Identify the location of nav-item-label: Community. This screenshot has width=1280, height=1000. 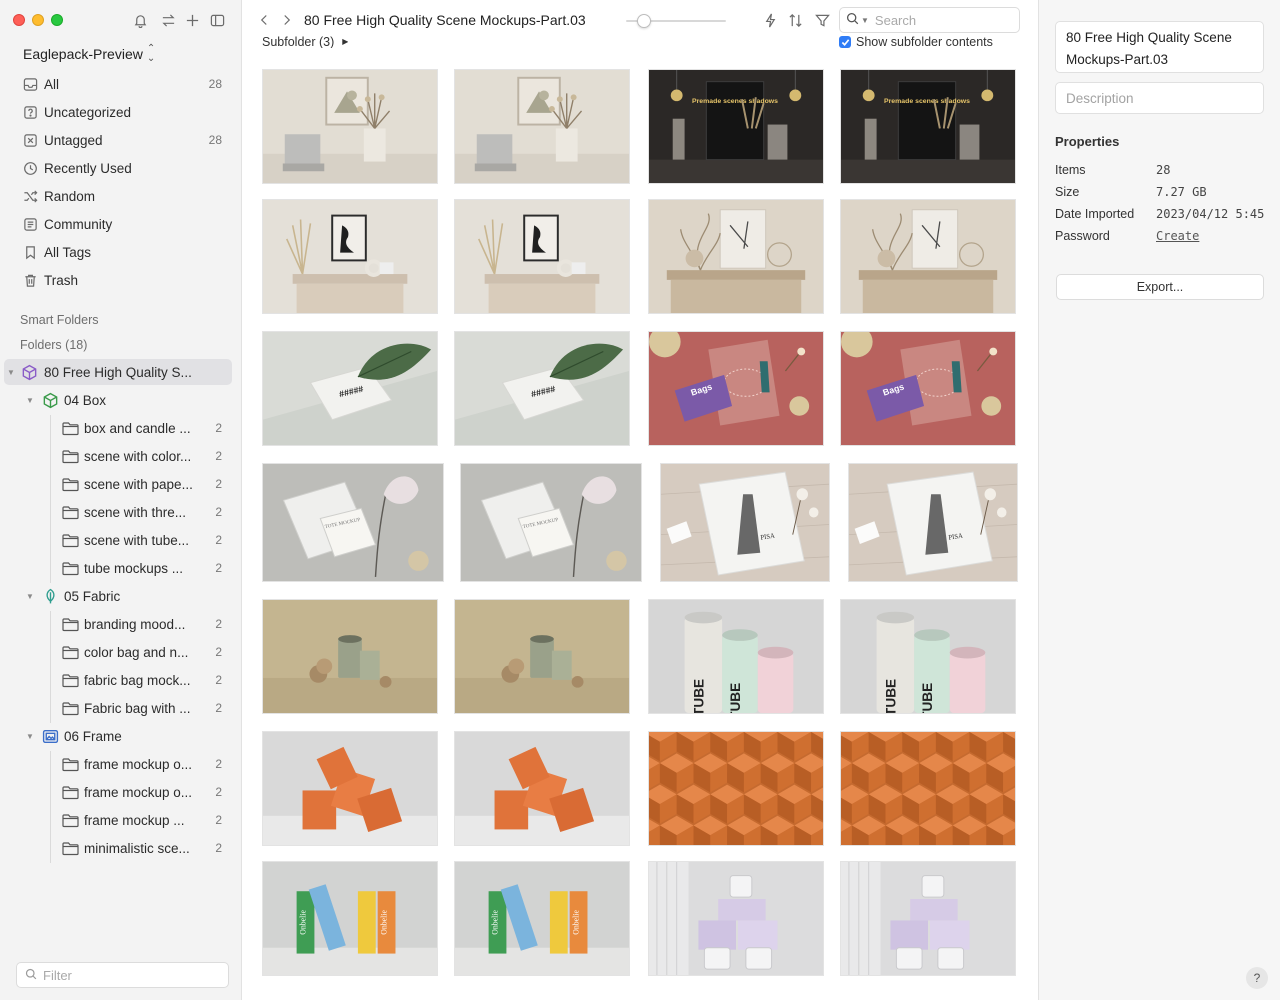
(78, 224).